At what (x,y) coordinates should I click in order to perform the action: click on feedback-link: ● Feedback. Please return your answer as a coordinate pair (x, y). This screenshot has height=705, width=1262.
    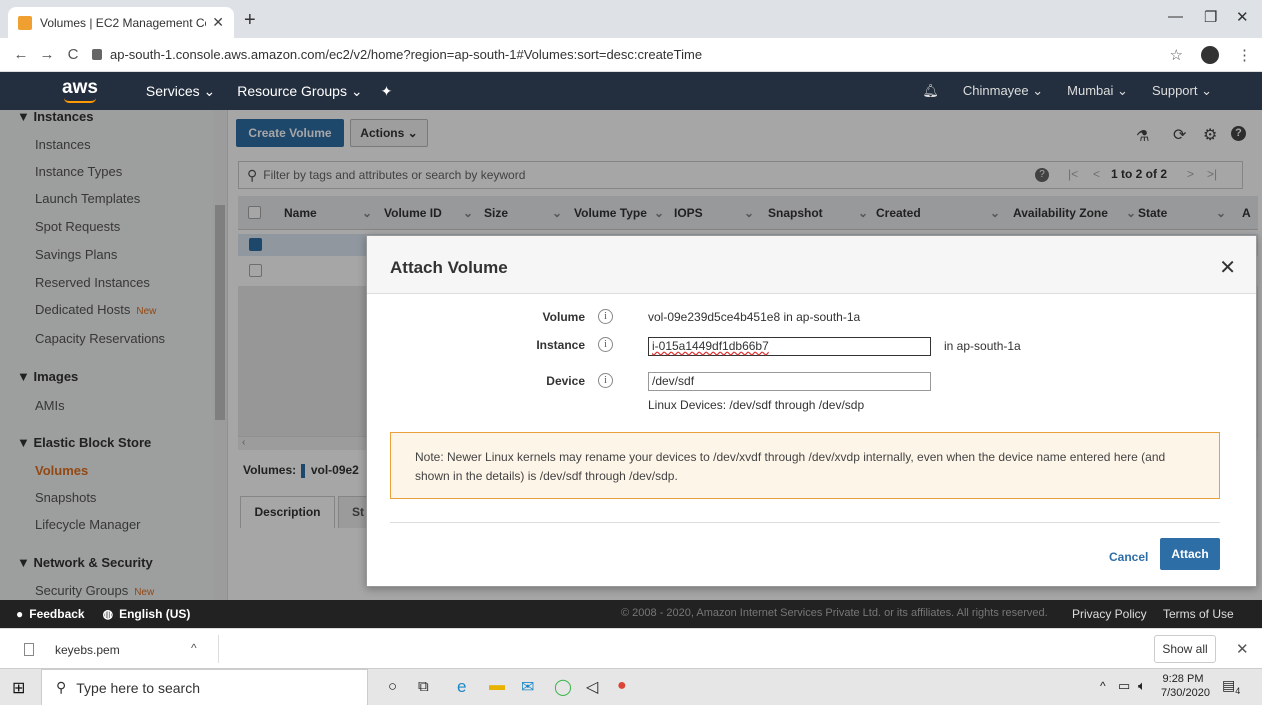
    Looking at the image, I should click on (50, 614).